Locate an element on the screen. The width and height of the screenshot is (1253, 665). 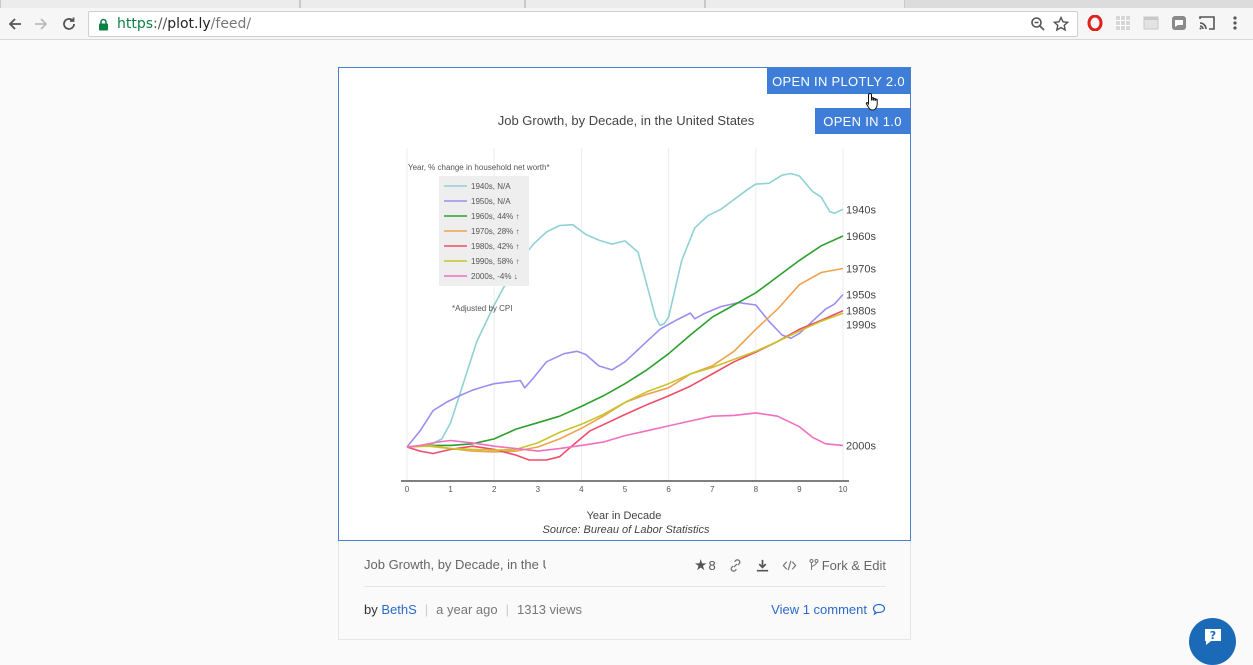
x-tick-label: 4 is located at coordinates (581, 489).